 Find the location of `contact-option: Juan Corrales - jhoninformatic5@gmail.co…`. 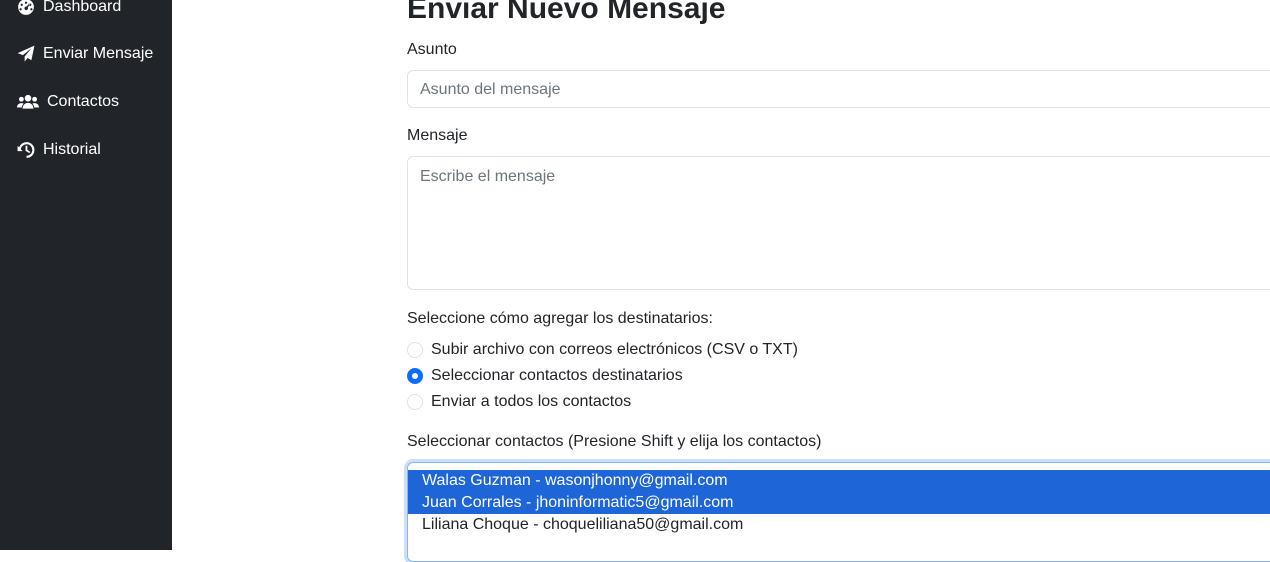

contact-option: Juan Corrales - jhoninformatic5@gmail.co… is located at coordinates (839, 503).